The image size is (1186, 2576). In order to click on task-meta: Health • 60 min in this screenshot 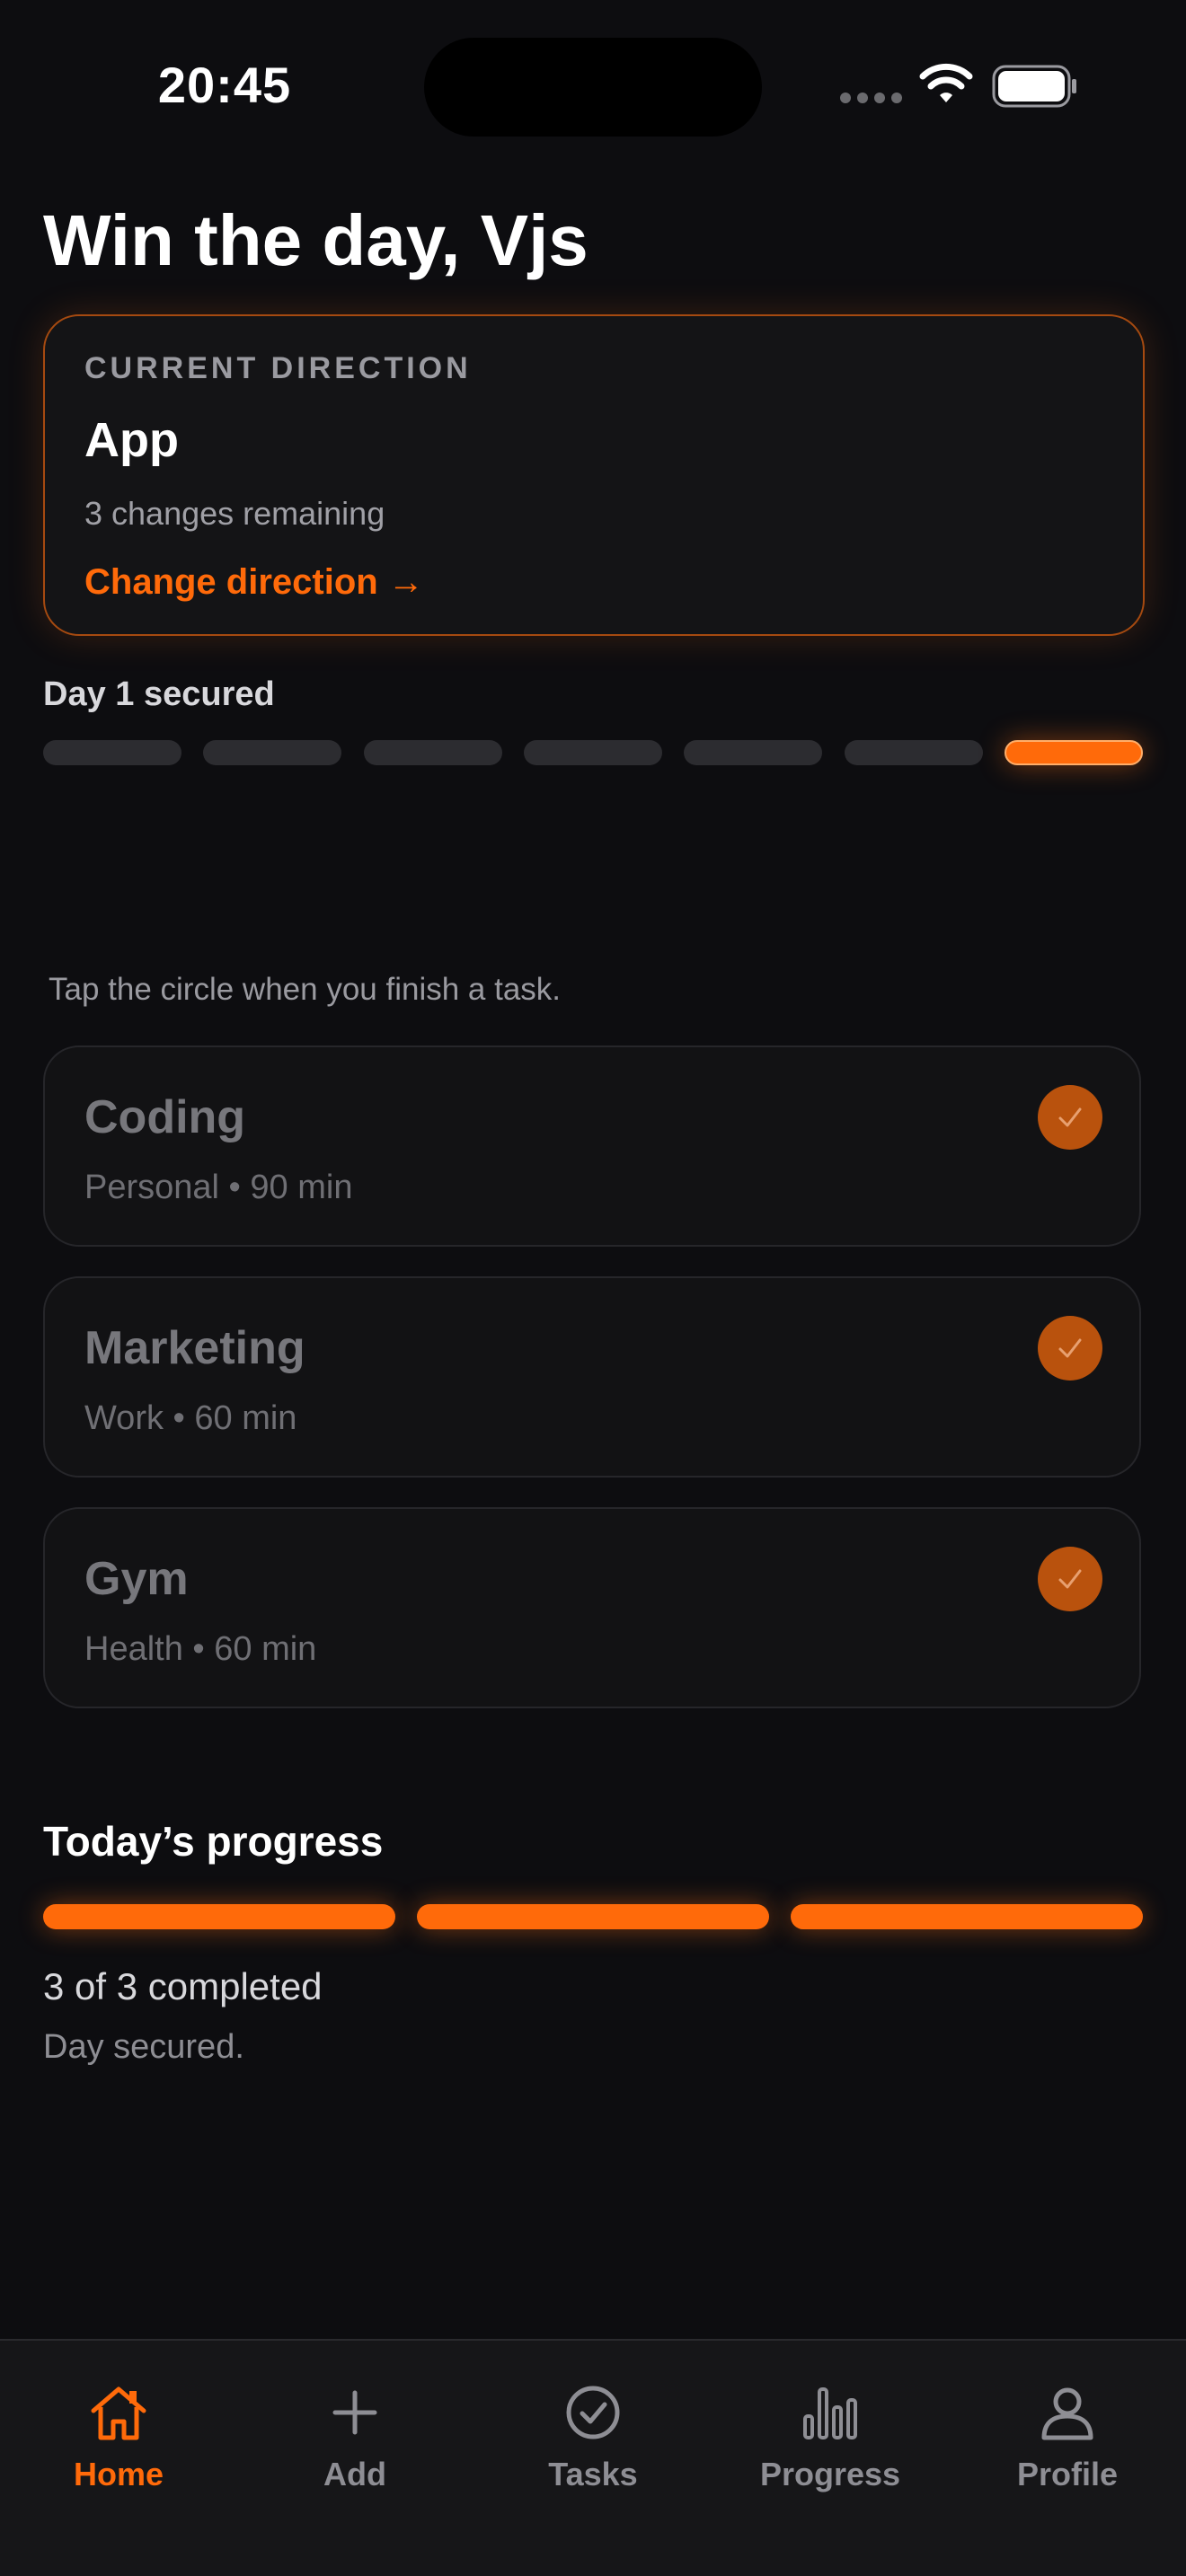, I will do `click(200, 1649)`.